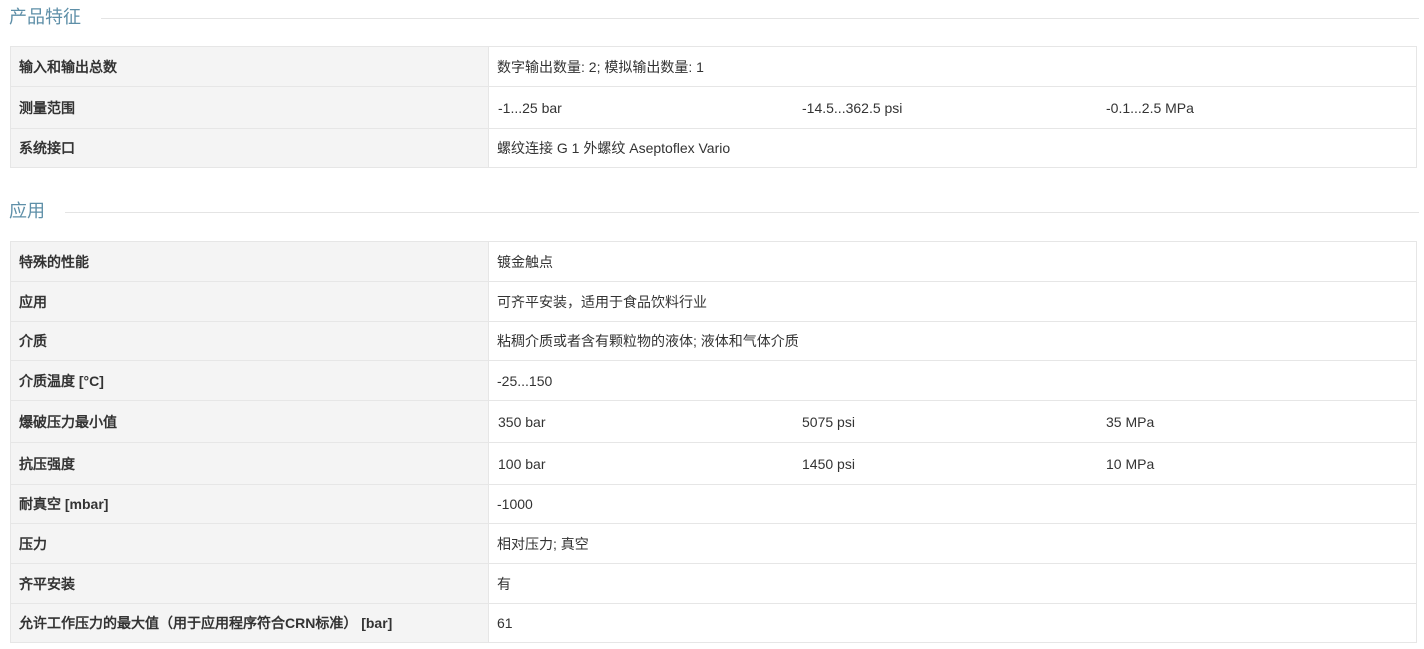 This screenshot has height=649, width=1424. What do you see at coordinates (952, 301) in the screenshot?
I see `row-value: 可齐平安装，适用于食品饮料行业` at bounding box center [952, 301].